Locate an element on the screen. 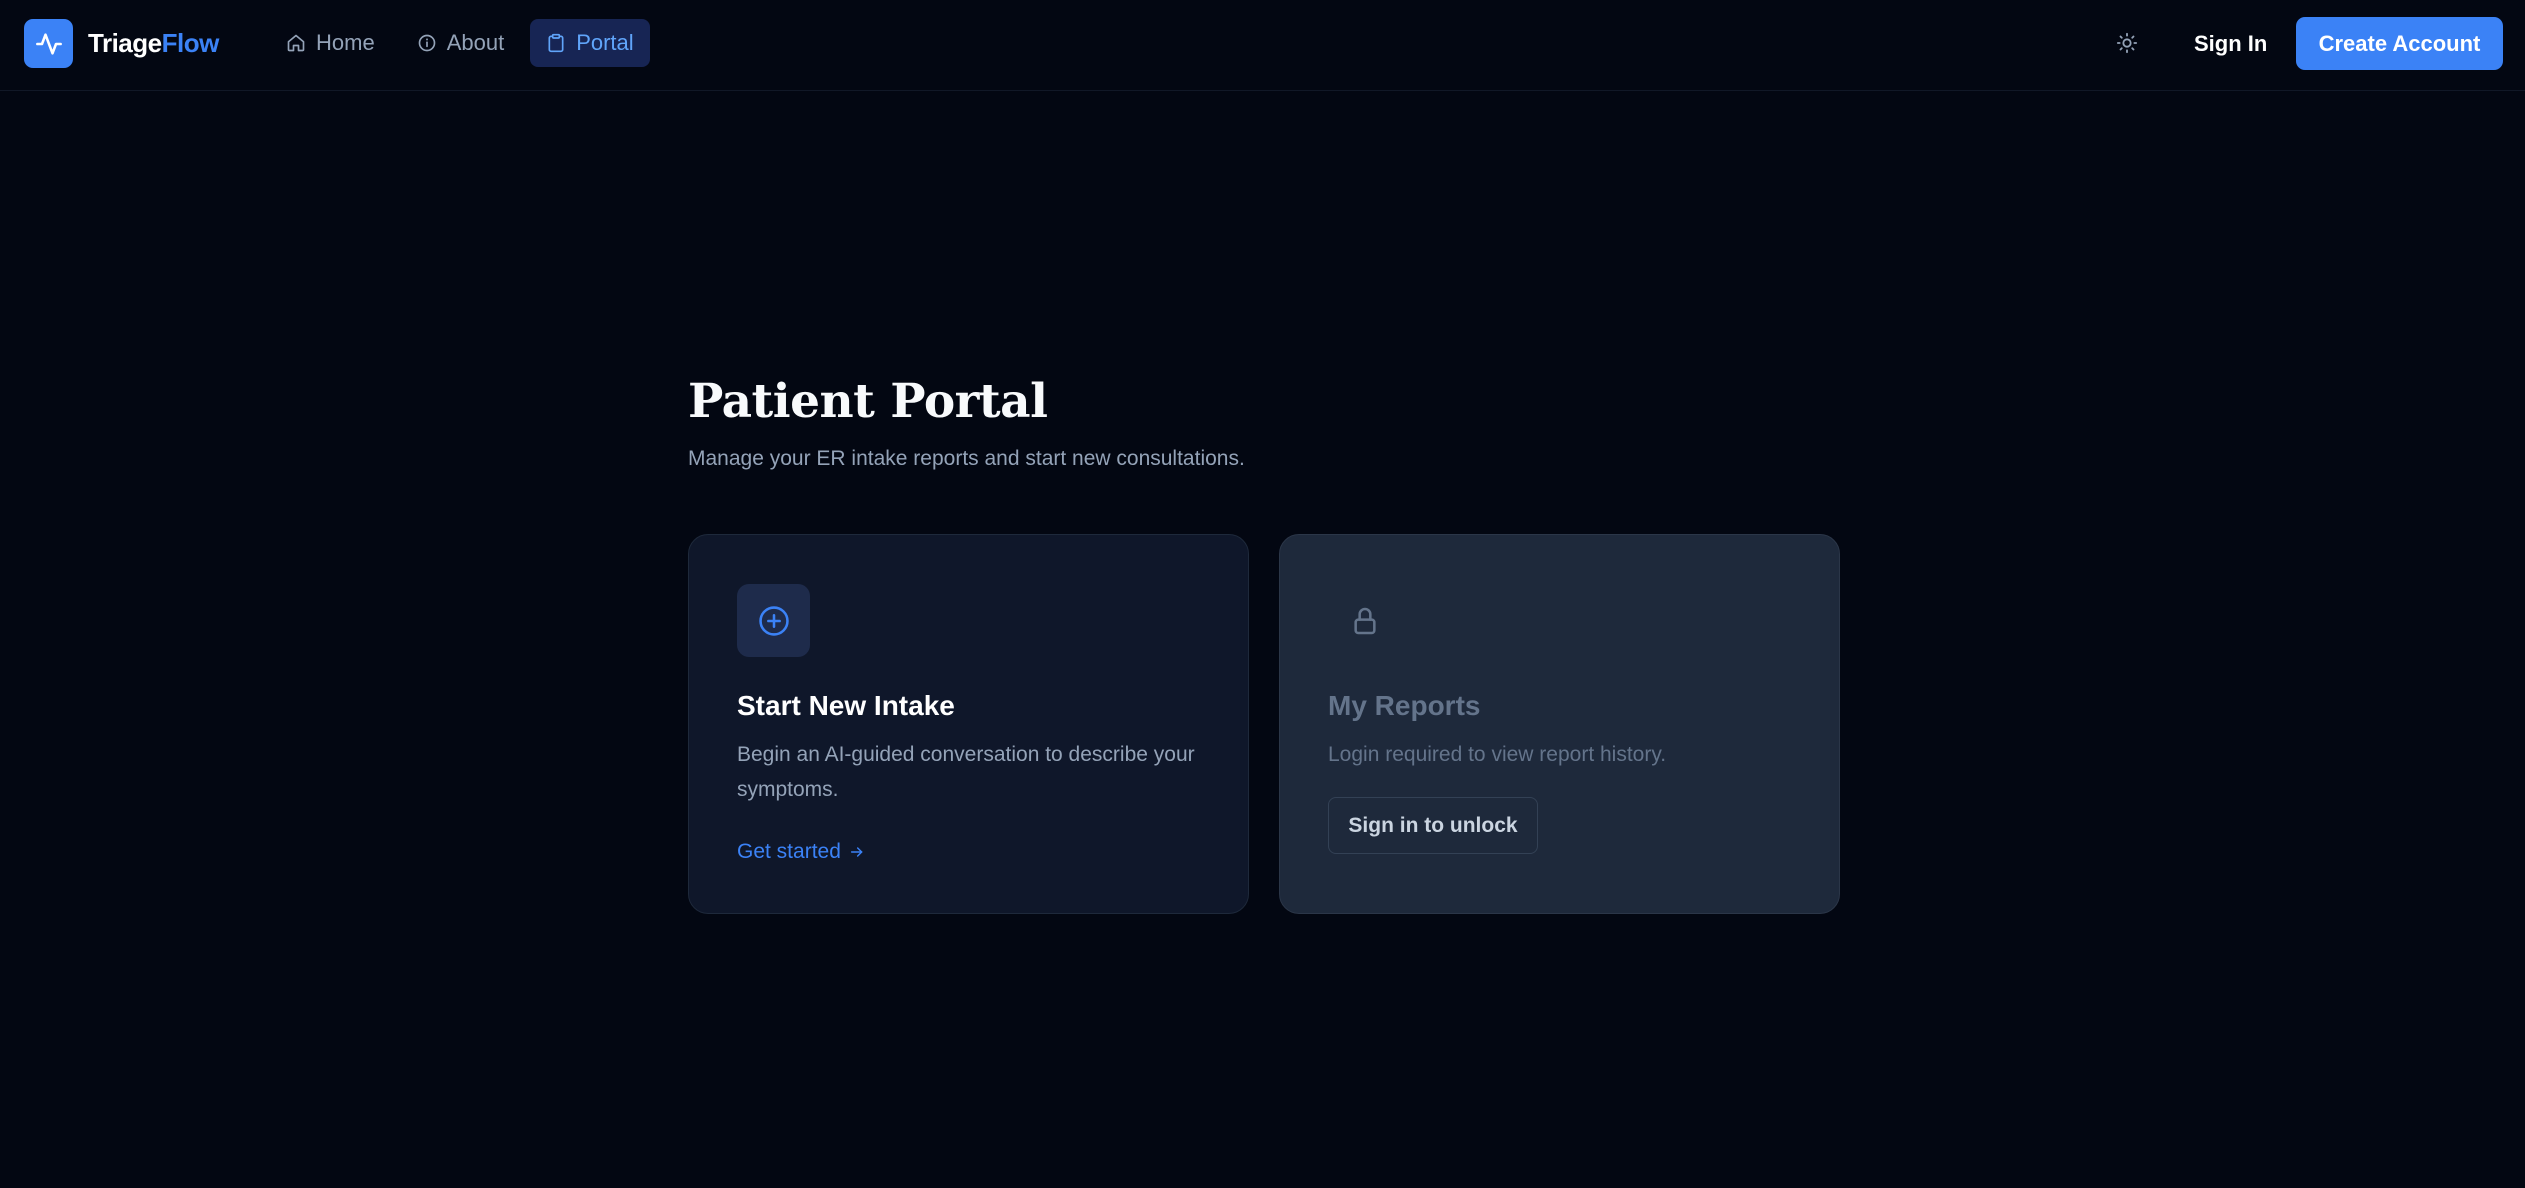 The width and height of the screenshot is (2525, 1188). main-nav: Home About Portal is located at coordinates (465, 43).